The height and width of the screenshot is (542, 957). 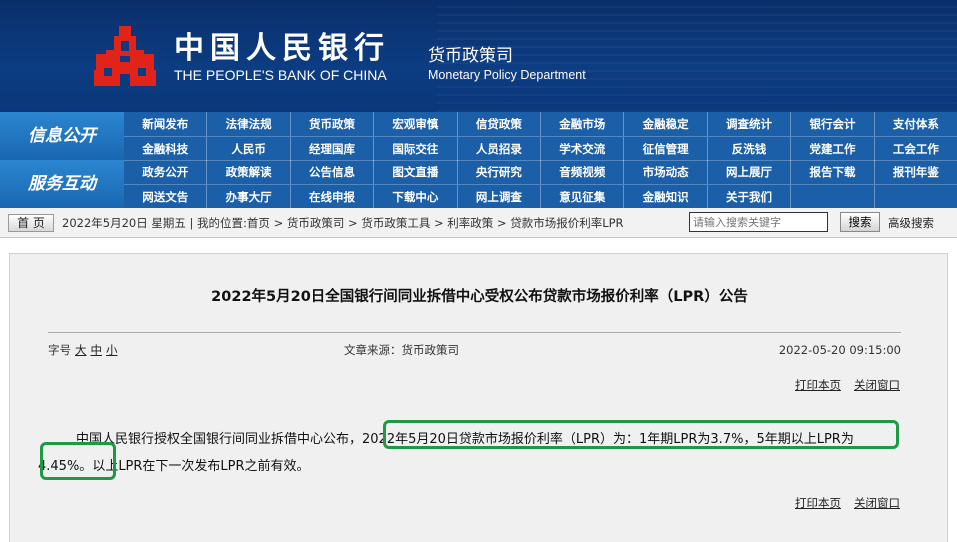 What do you see at coordinates (831, 149) in the screenshot?
I see `nav-item: 党建工作` at bounding box center [831, 149].